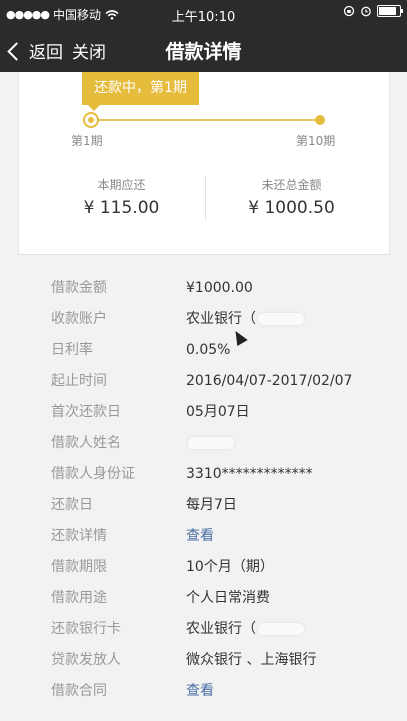  Describe the element at coordinates (121, 197) in the screenshot. I see `current-due: 本期应还 ¥ 115.00` at that location.